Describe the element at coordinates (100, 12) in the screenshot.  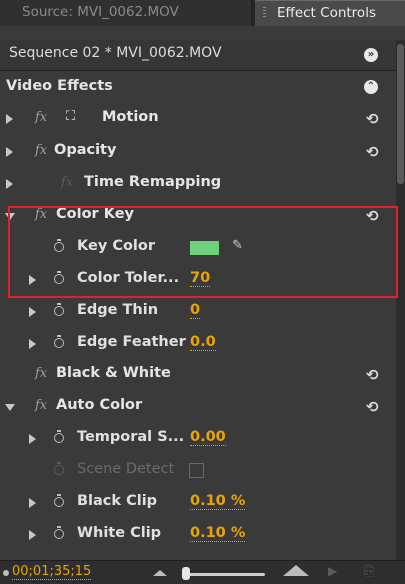
I see `tab-source-label: Source: MVI_0062.MOV` at that location.